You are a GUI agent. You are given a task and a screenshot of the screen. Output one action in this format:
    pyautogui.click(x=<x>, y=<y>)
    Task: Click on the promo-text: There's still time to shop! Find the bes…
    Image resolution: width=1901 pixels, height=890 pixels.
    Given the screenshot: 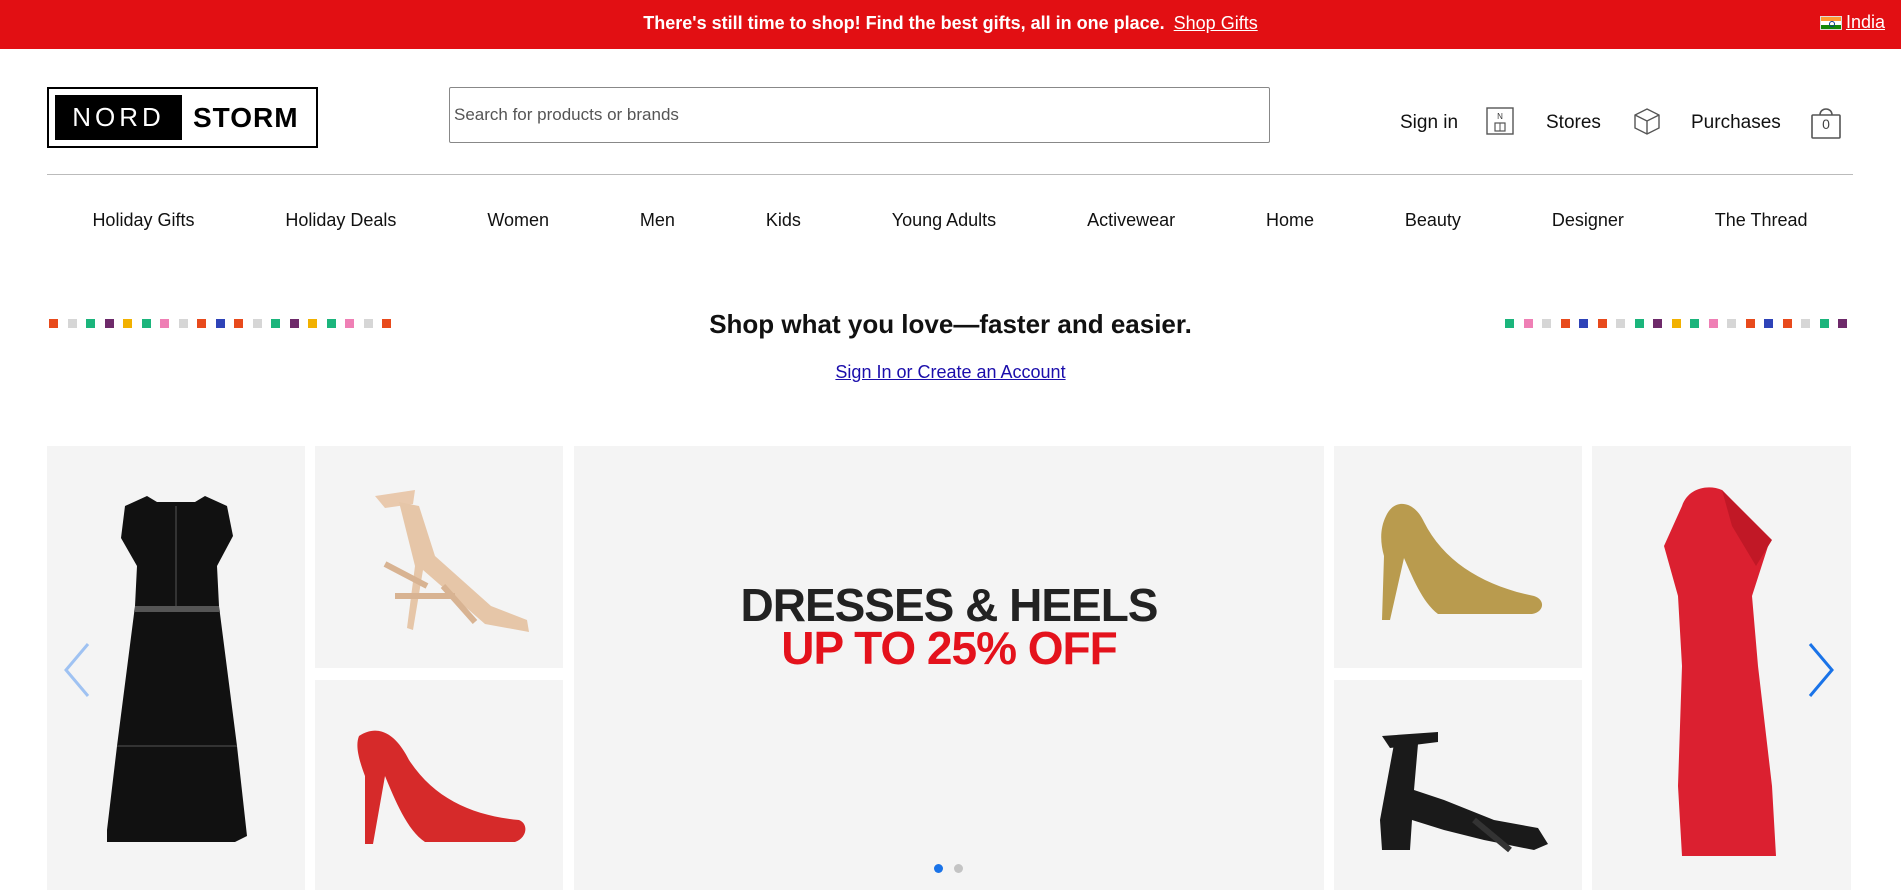 What is the action you would take?
    pyautogui.click(x=904, y=23)
    